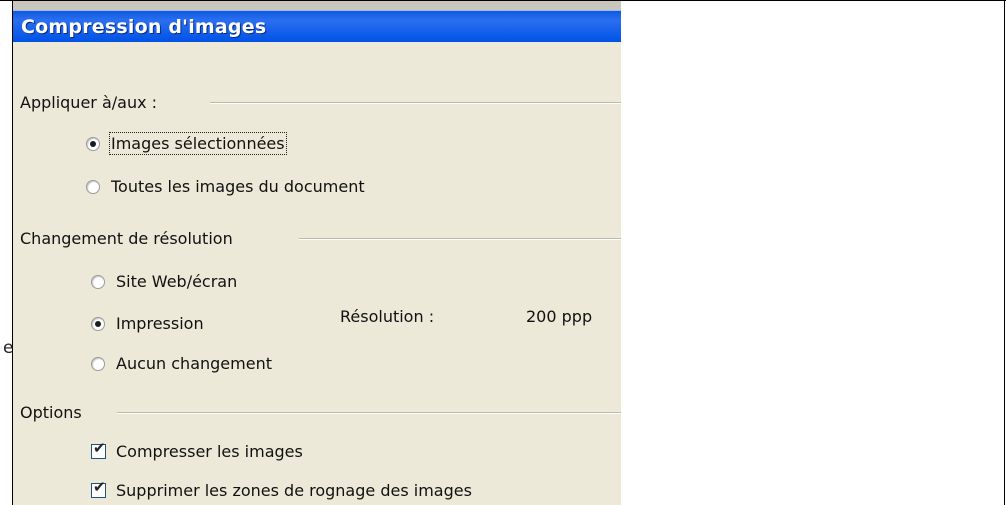  Describe the element at coordinates (194, 363) in the screenshot. I see `radio-no-change-label: Aucun changement` at that location.